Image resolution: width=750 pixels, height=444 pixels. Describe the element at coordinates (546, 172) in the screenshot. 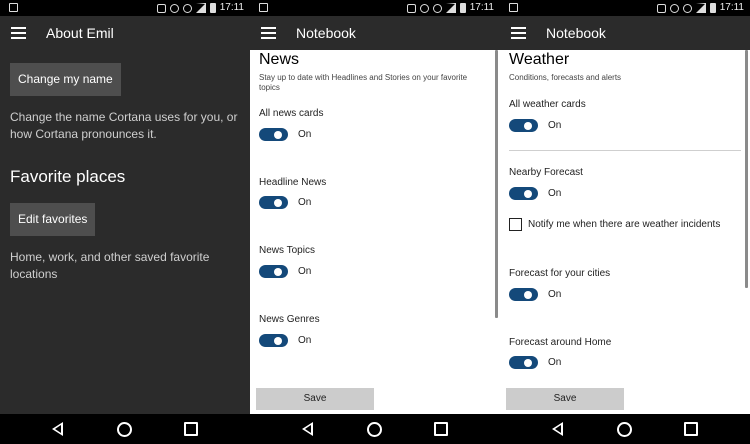

I see `nearby-forecast-label: Nearby Forecast` at that location.